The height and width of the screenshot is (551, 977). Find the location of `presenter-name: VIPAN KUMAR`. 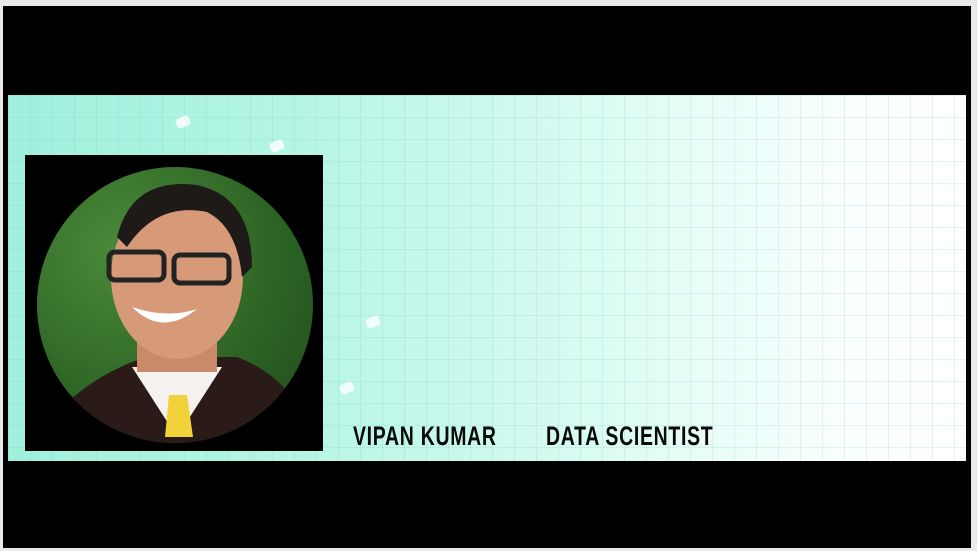

presenter-name: VIPAN KUMAR is located at coordinates (425, 436).